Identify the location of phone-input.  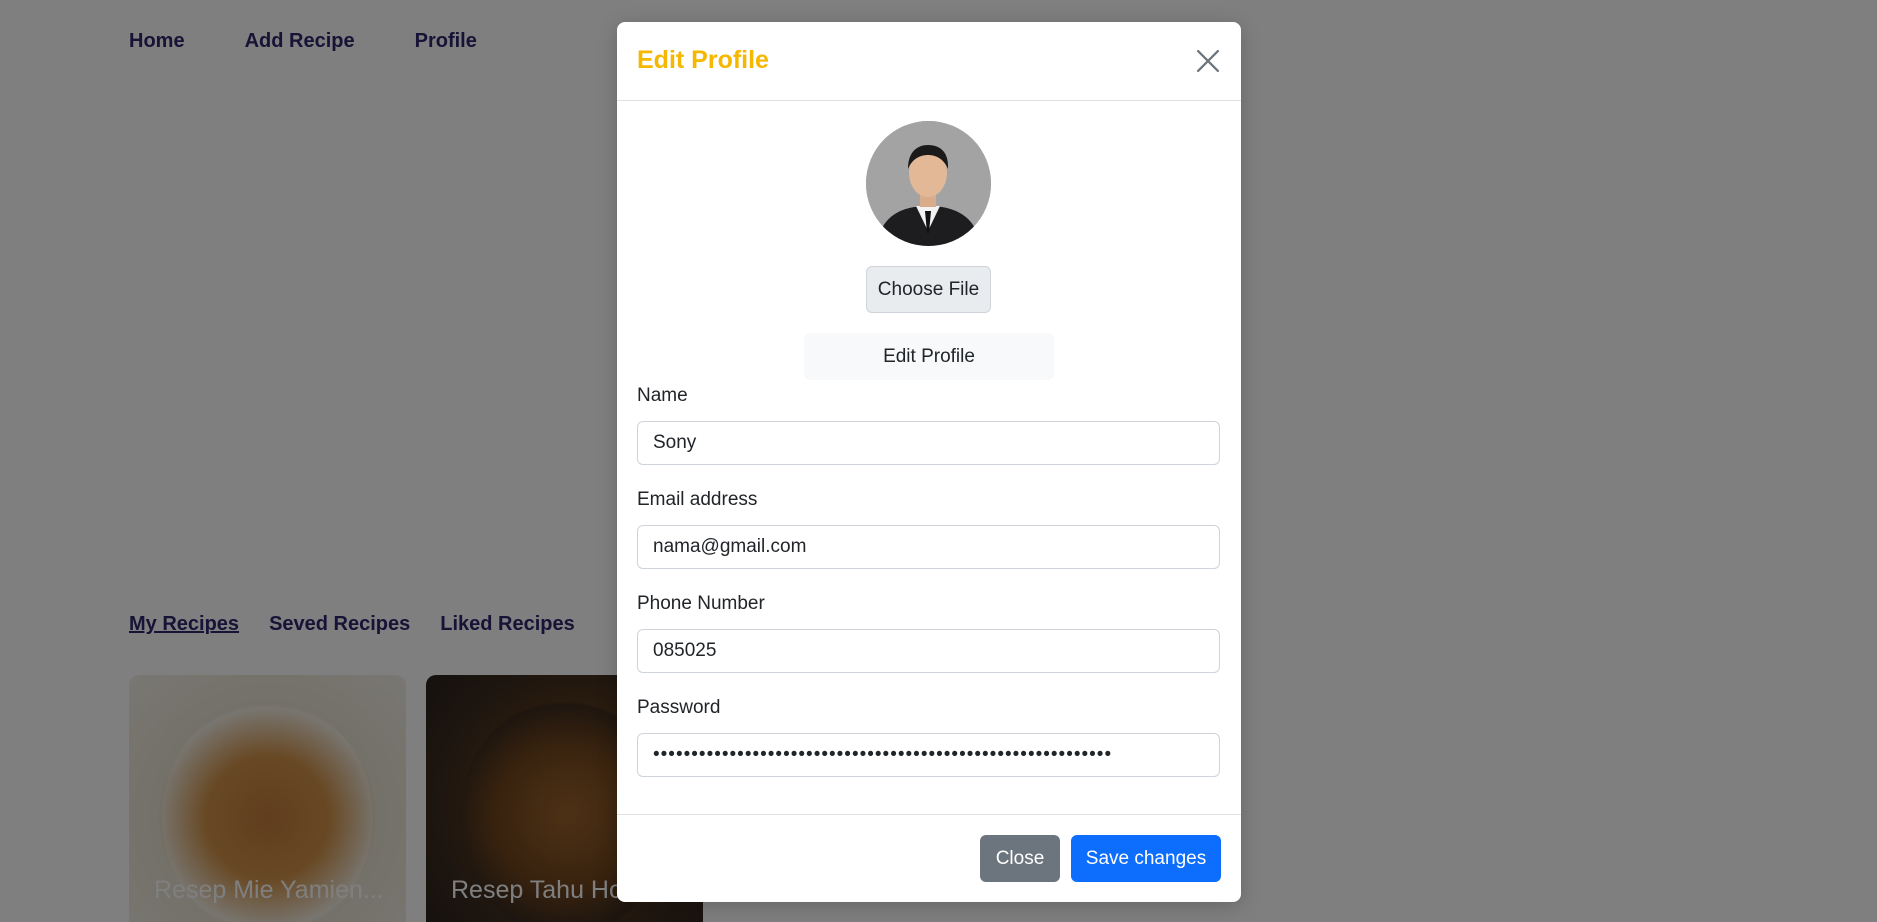
(928, 651).